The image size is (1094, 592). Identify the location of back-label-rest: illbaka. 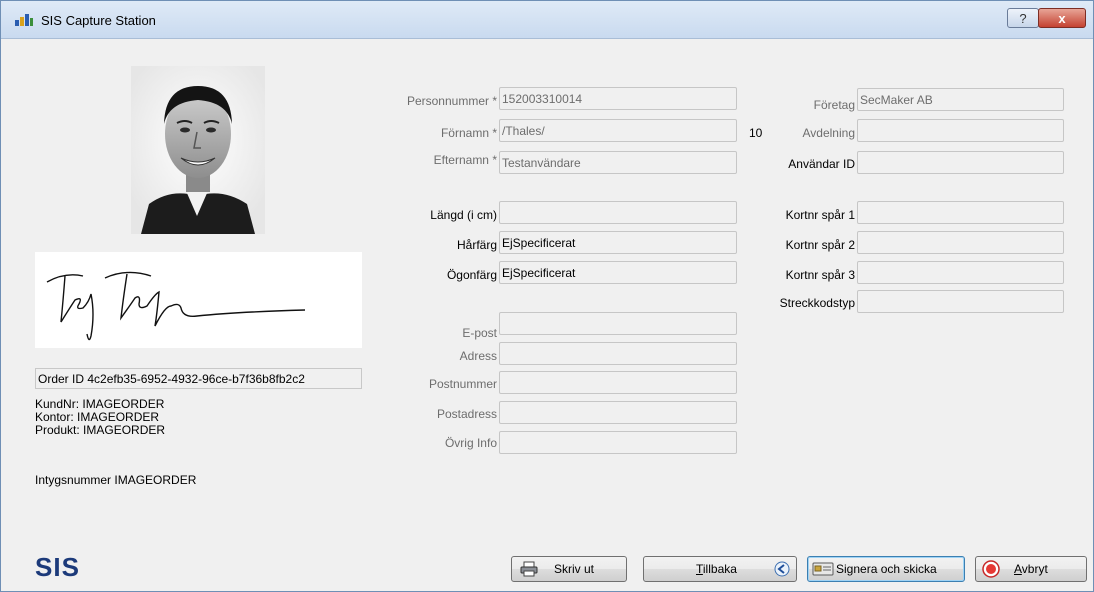
(719, 569).